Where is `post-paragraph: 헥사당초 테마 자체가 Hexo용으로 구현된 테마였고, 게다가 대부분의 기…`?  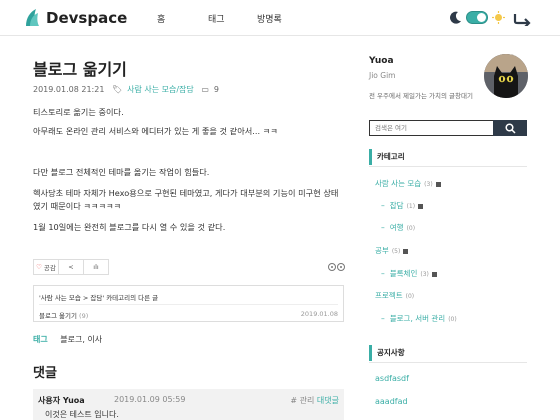 post-paragraph: 헥사당초 테마 자체가 Hexo용으로 구현된 테마였고, 게다가 대부분의 기… is located at coordinates (186, 199).